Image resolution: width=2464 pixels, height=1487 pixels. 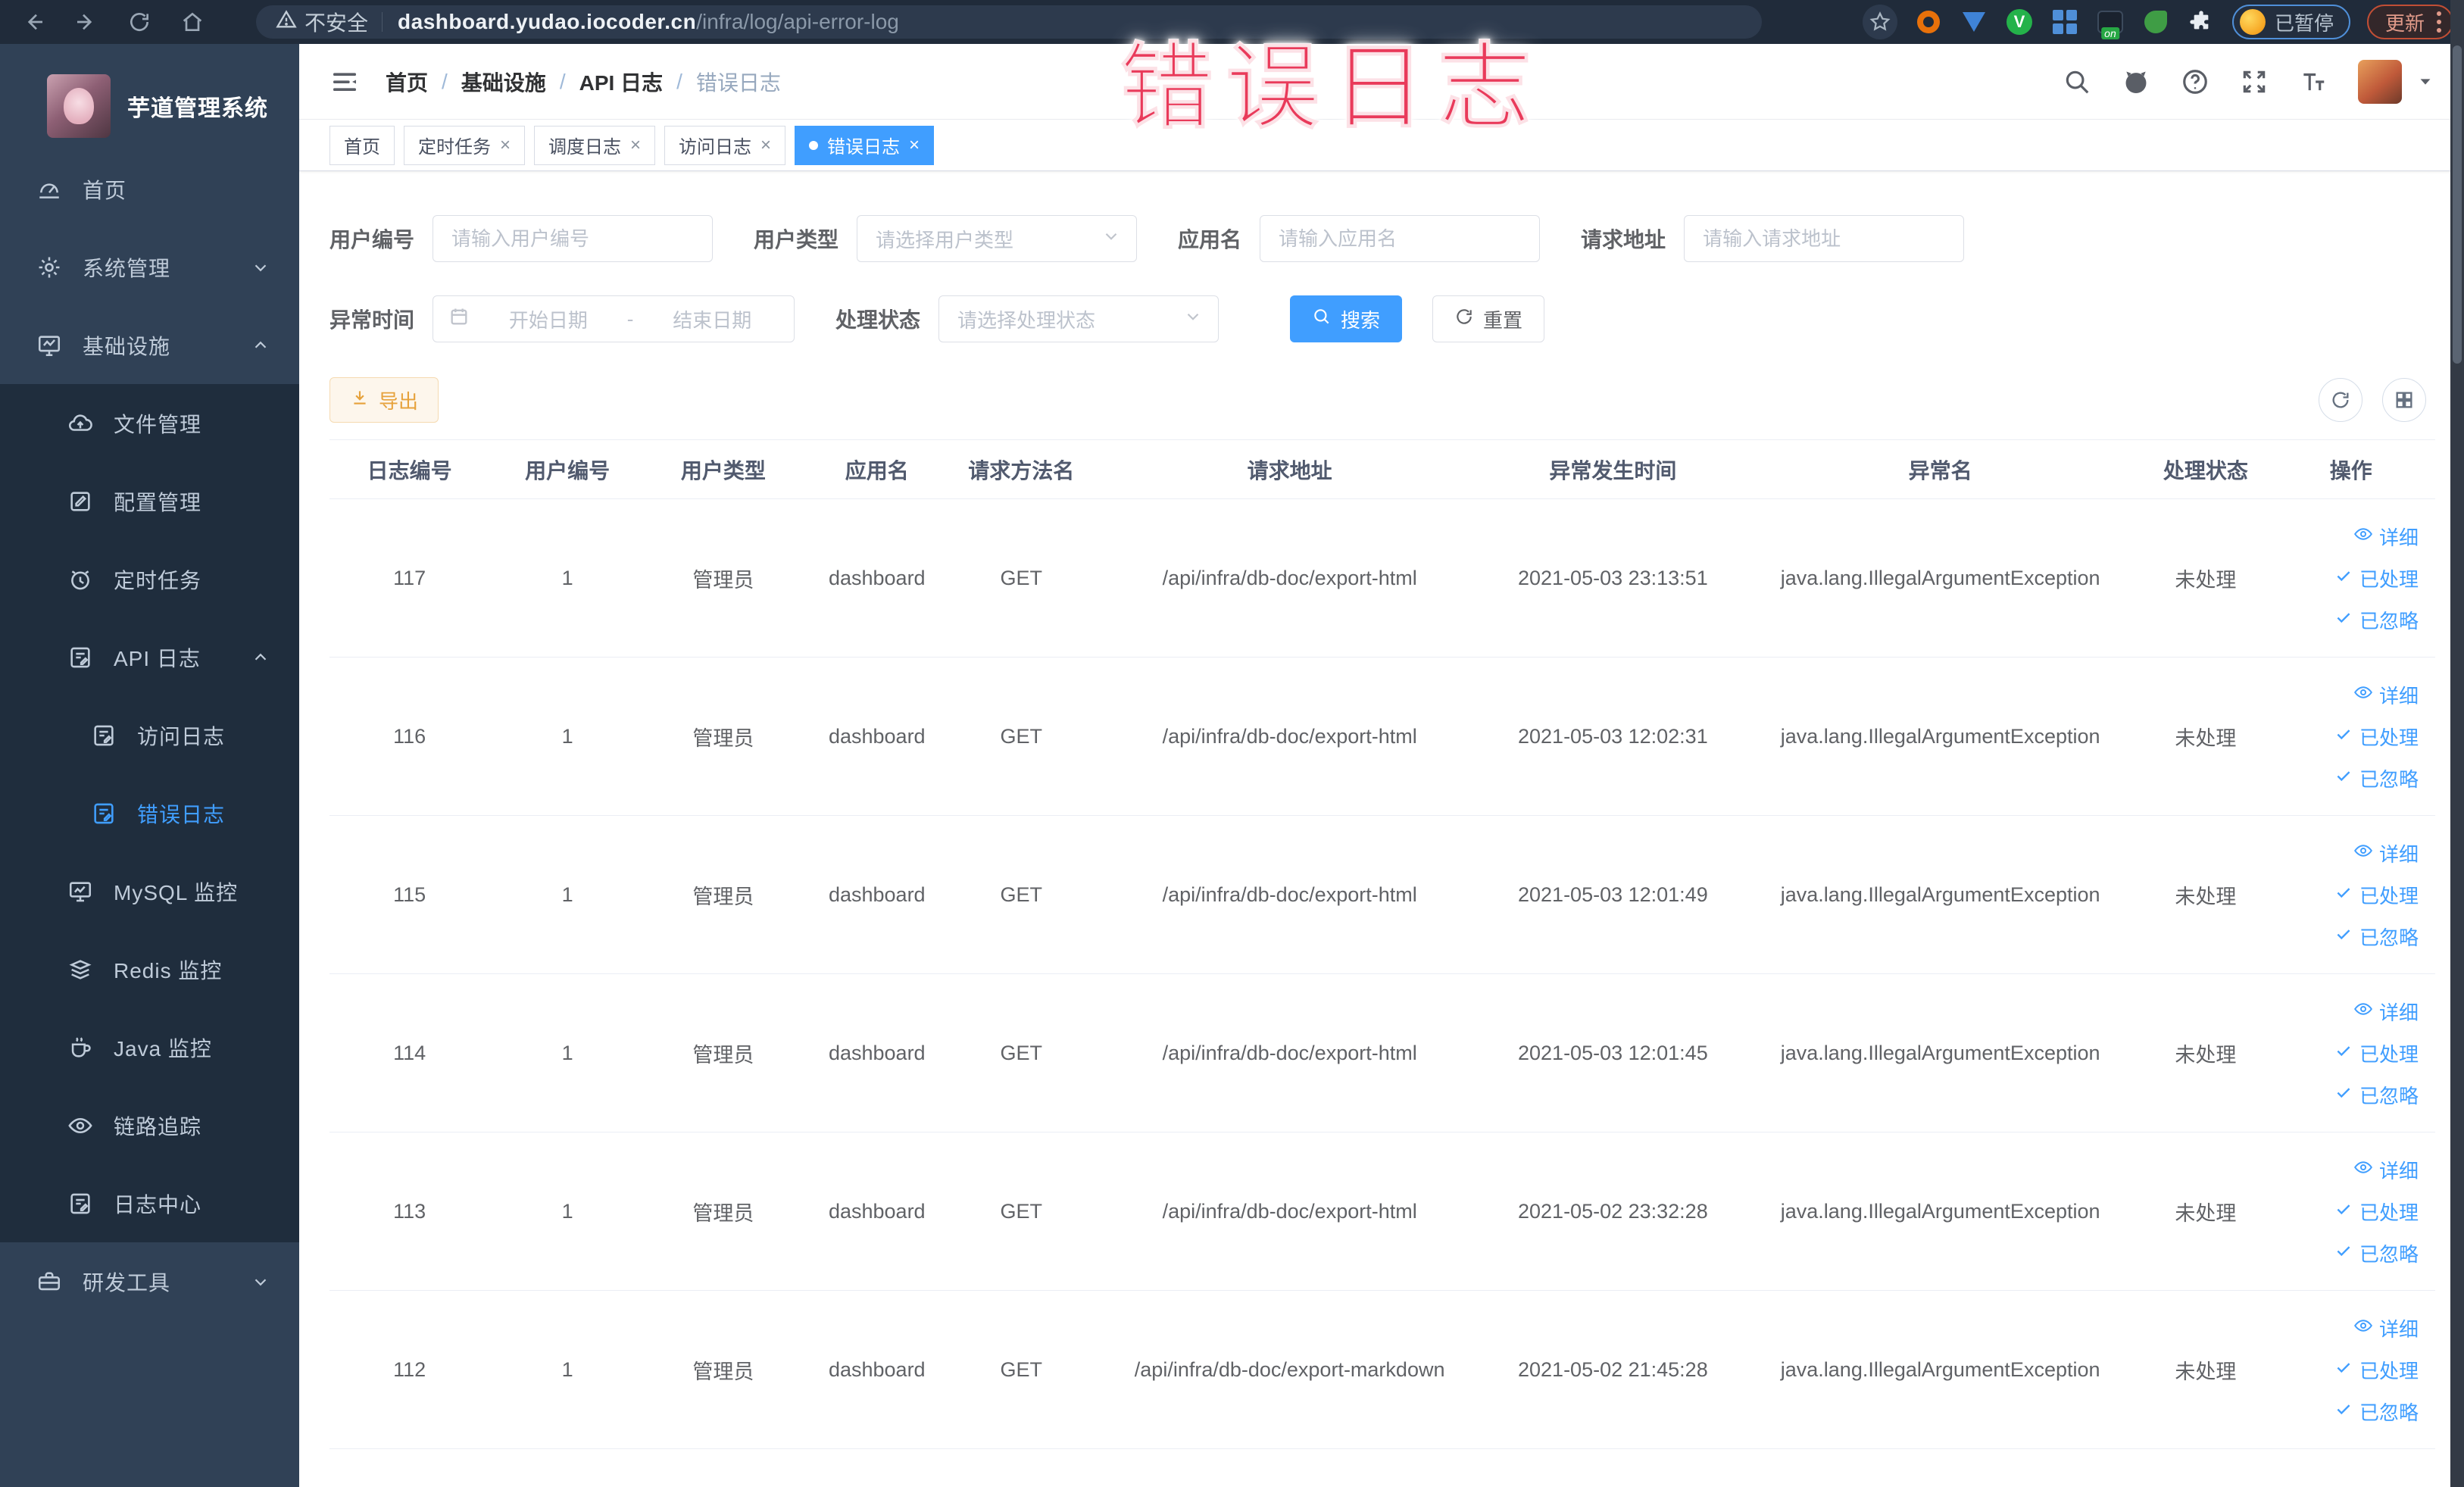 I want to click on app-name-input, so click(x=1400, y=238).